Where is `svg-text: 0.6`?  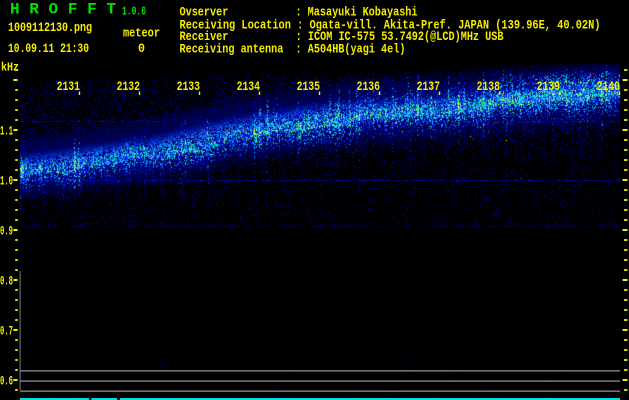
svg-text: 0.6 is located at coordinates (6, 380).